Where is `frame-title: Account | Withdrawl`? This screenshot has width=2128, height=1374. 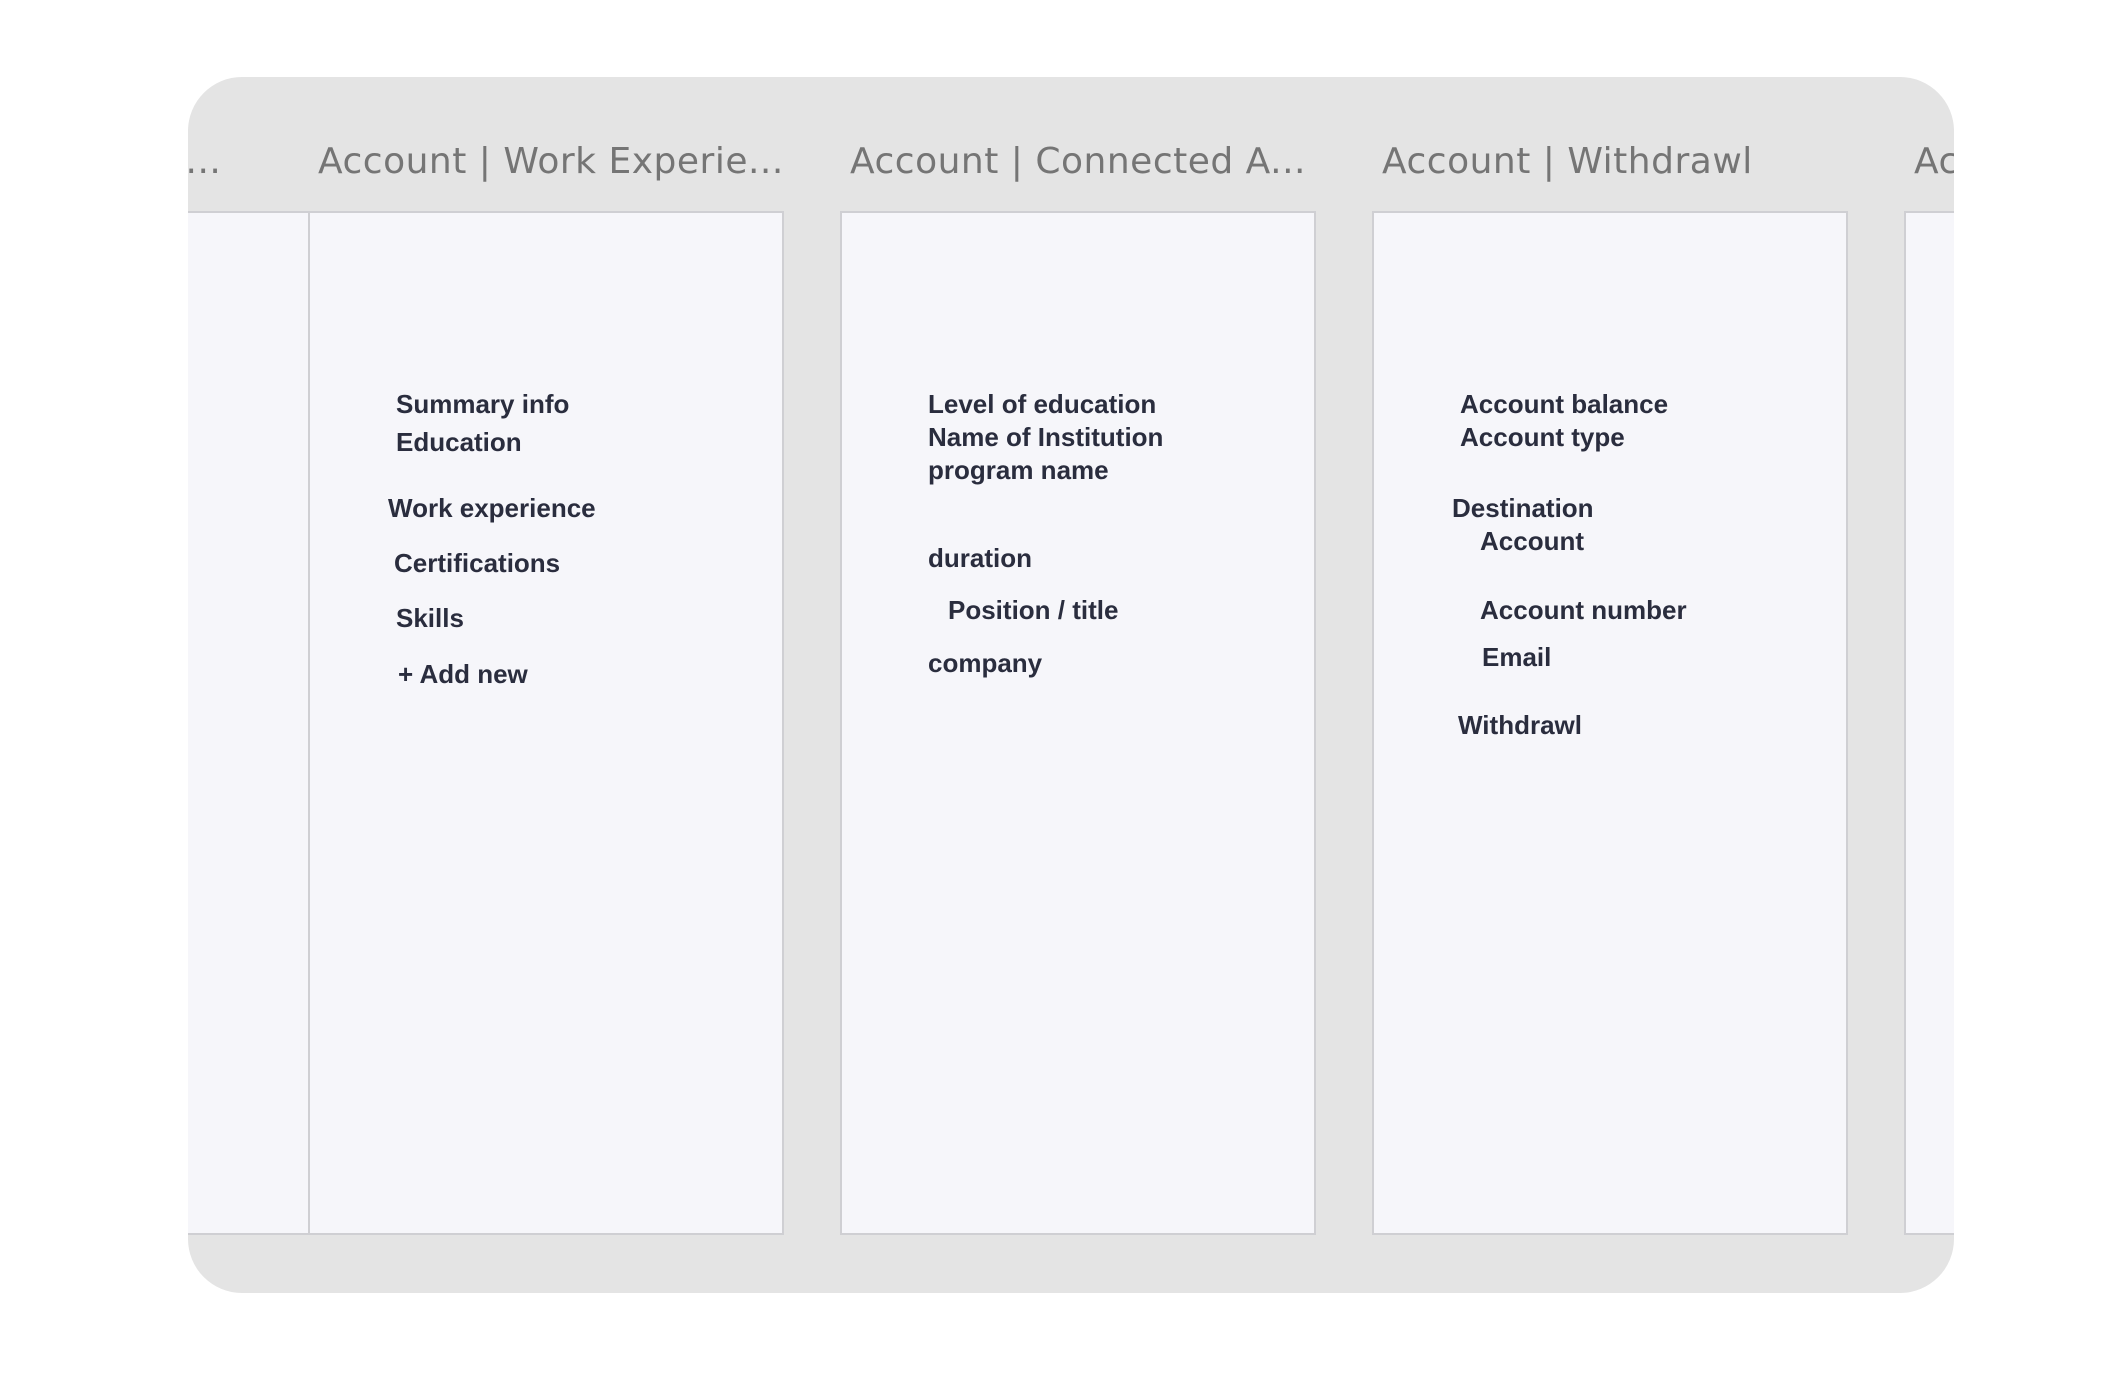 frame-title: Account | Withdrawl is located at coordinates (1567, 161).